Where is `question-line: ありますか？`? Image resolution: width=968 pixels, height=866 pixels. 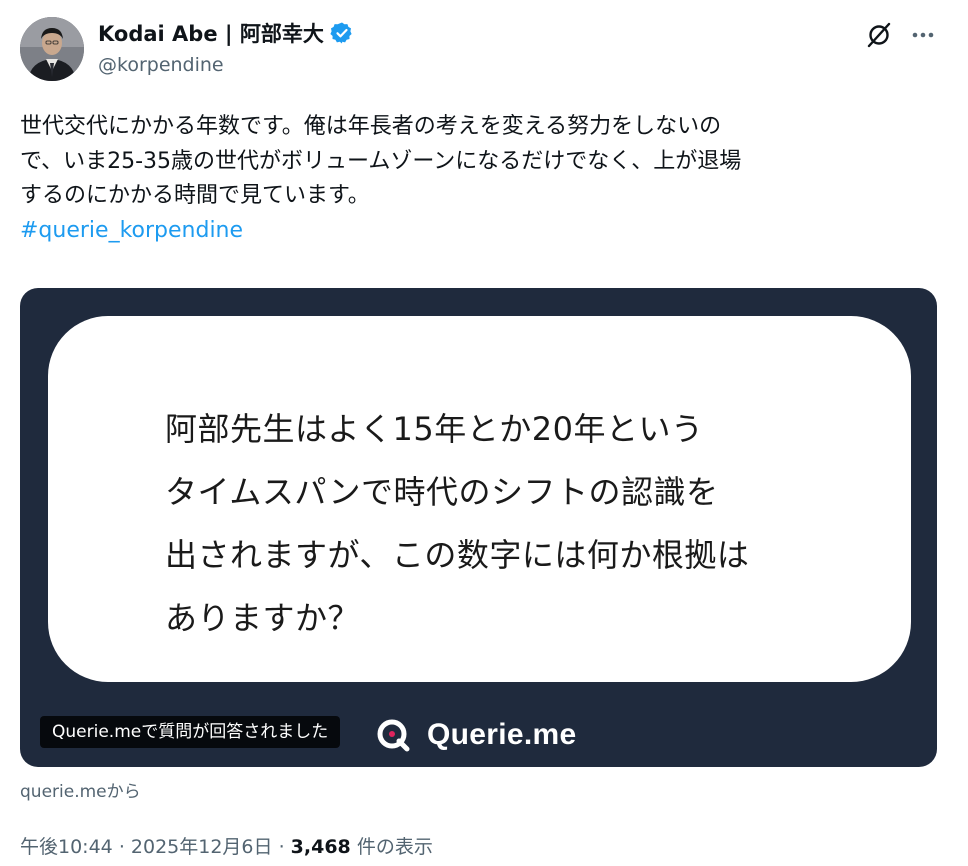 question-line: ありますか？ is located at coordinates (263, 618).